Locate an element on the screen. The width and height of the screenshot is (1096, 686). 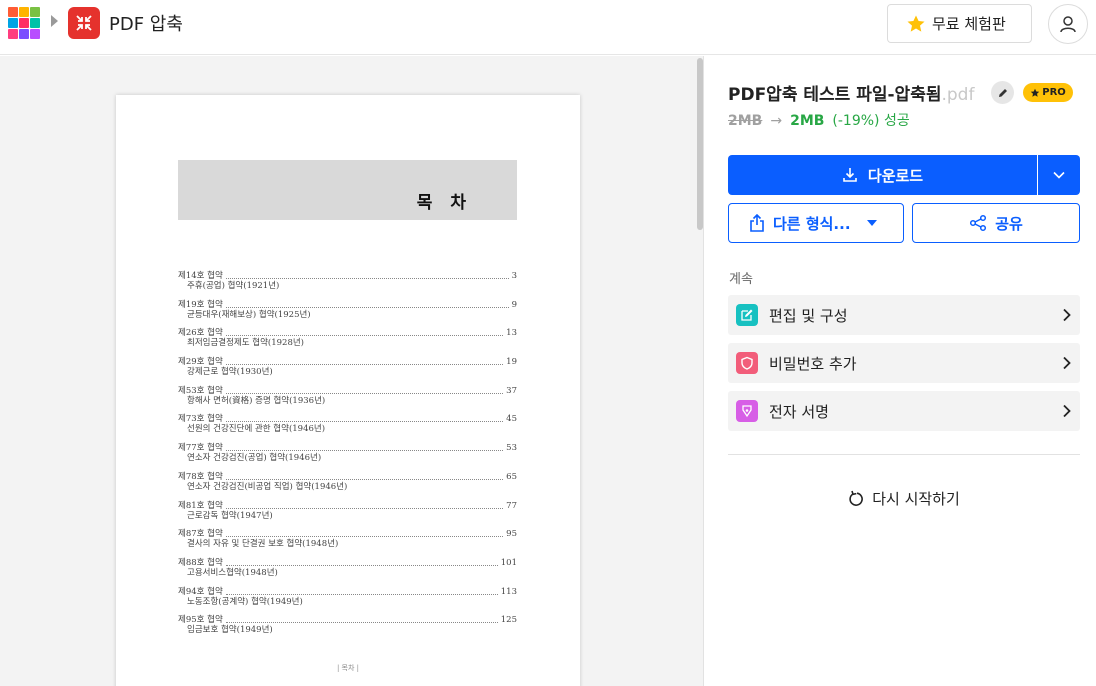
export-icon is located at coordinates (757, 223).